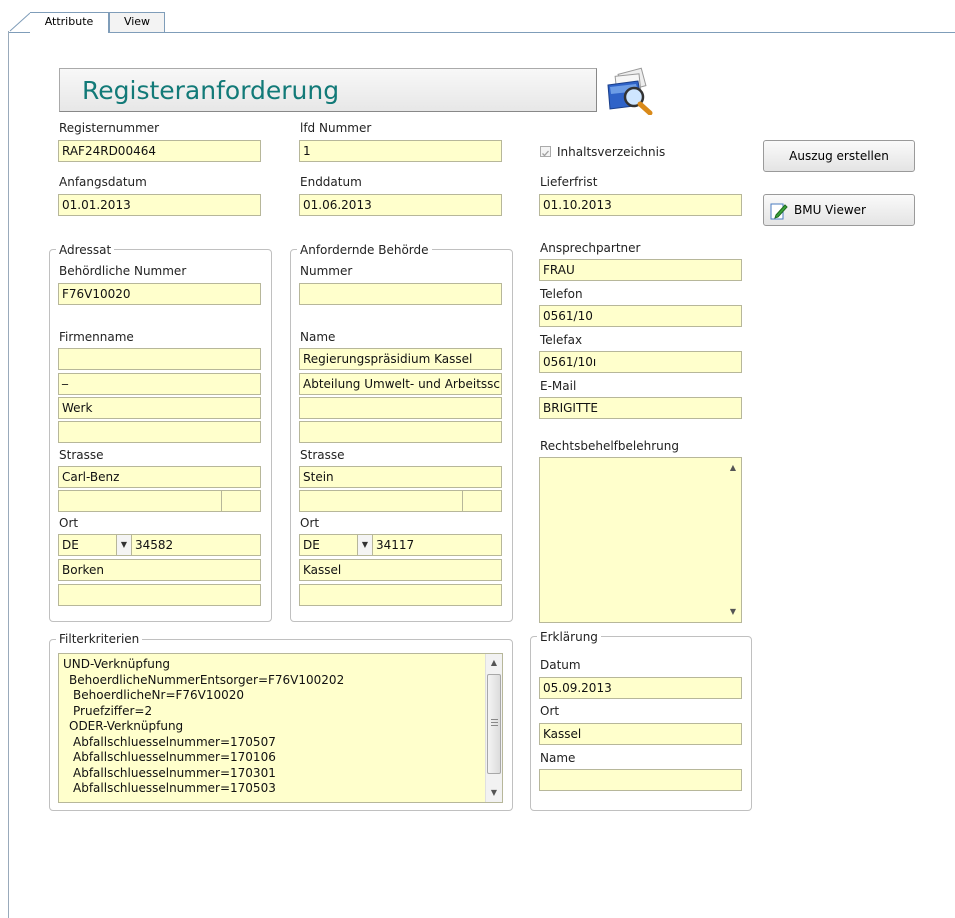 The image size is (955, 918). What do you see at coordinates (640, 316) in the screenshot?
I see `telefon-field: 0561/10` at bounding box center [640, 316].